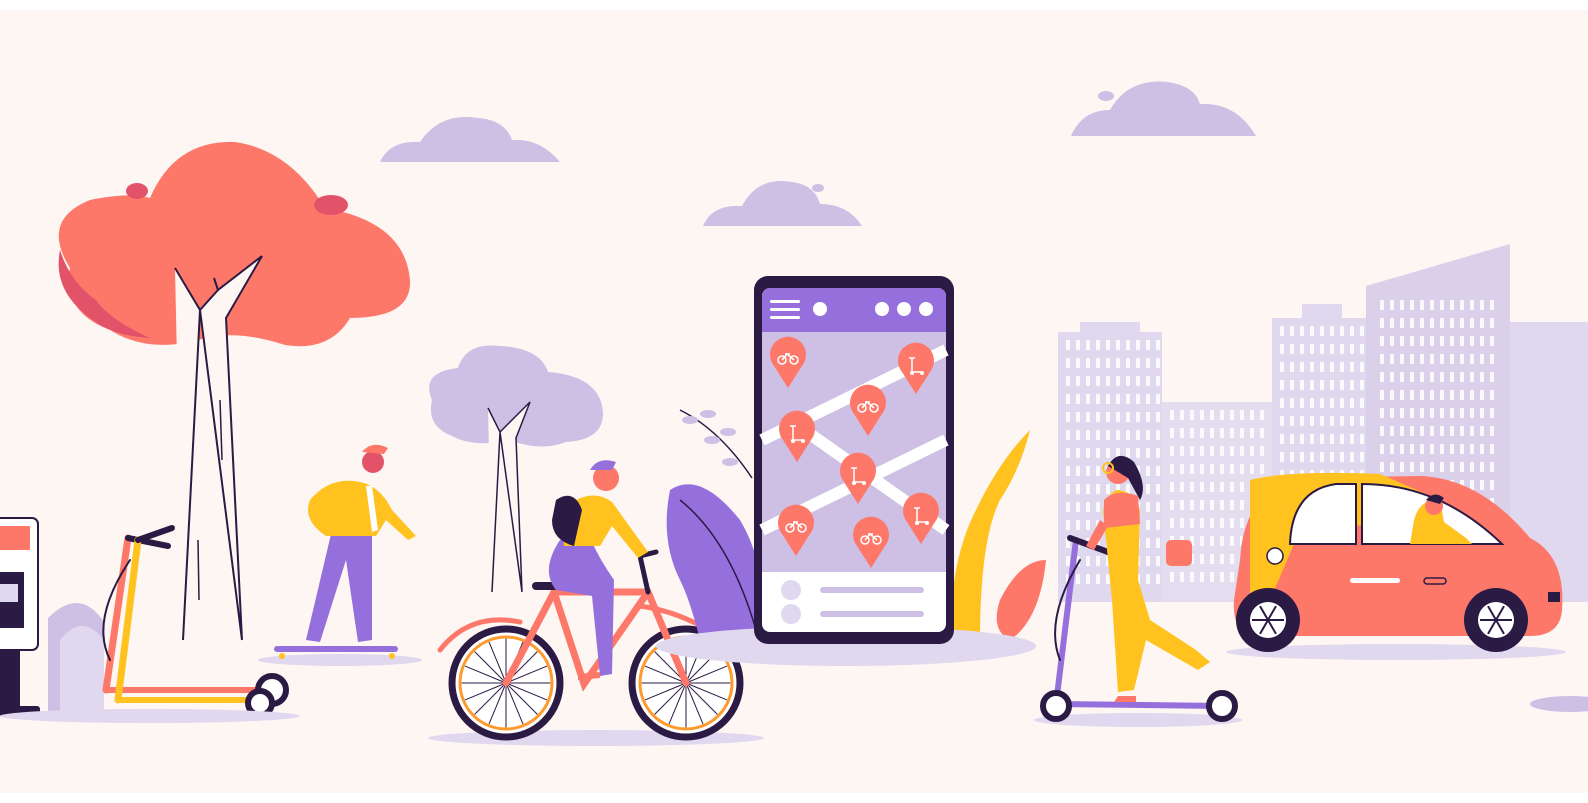  I want to click on ground-shadow-left, so click(150, 716).